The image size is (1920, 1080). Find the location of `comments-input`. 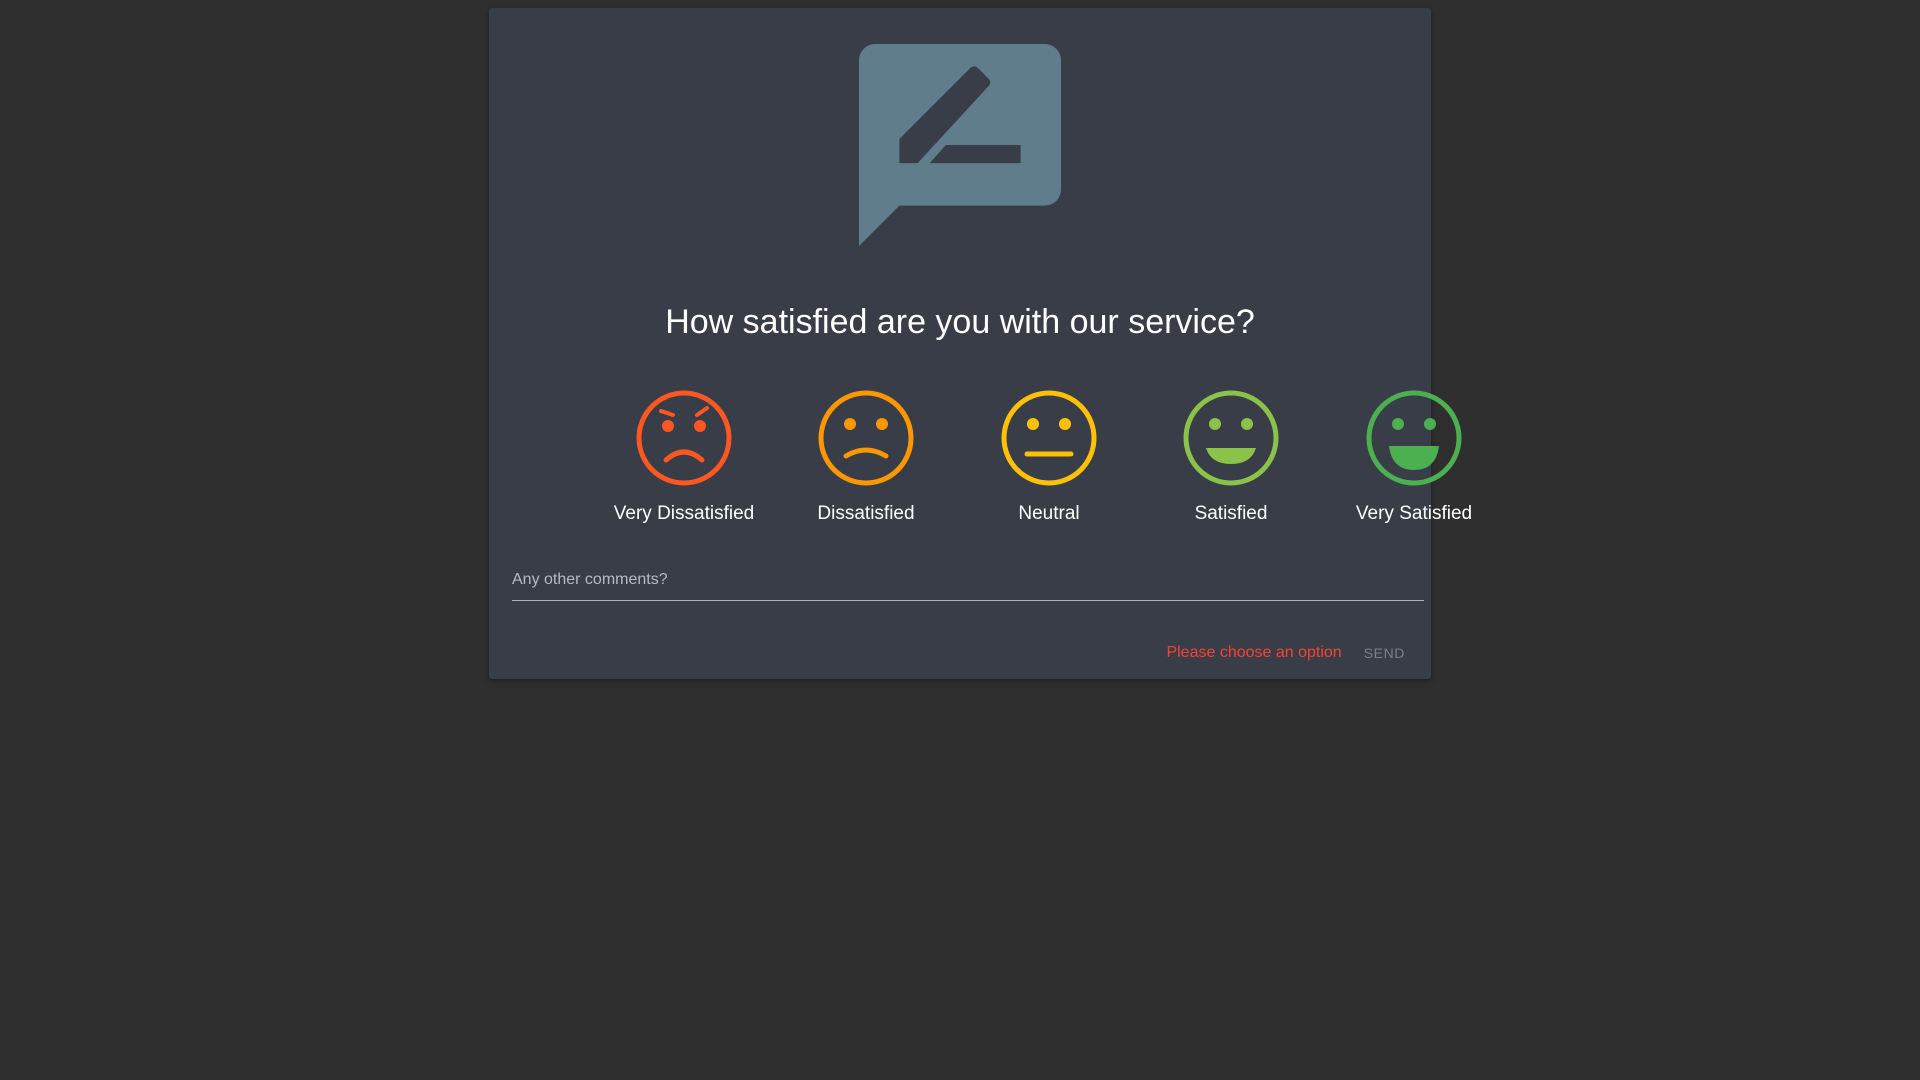

comments-input is located at coordinates (968, 580).